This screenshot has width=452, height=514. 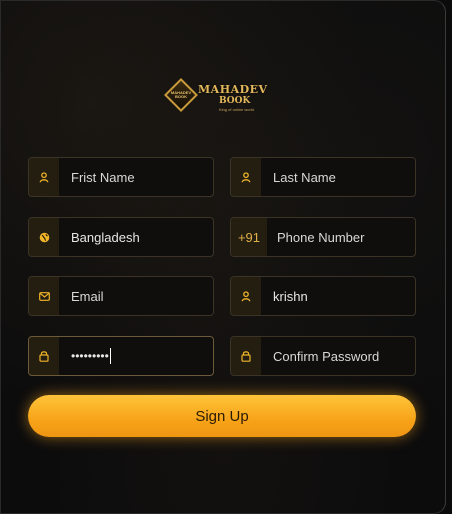 What do you see at coordinates (341, 237) in the screenshot?
I see `phone-placeholder: Phone Number` at bounding box center [341, 237].